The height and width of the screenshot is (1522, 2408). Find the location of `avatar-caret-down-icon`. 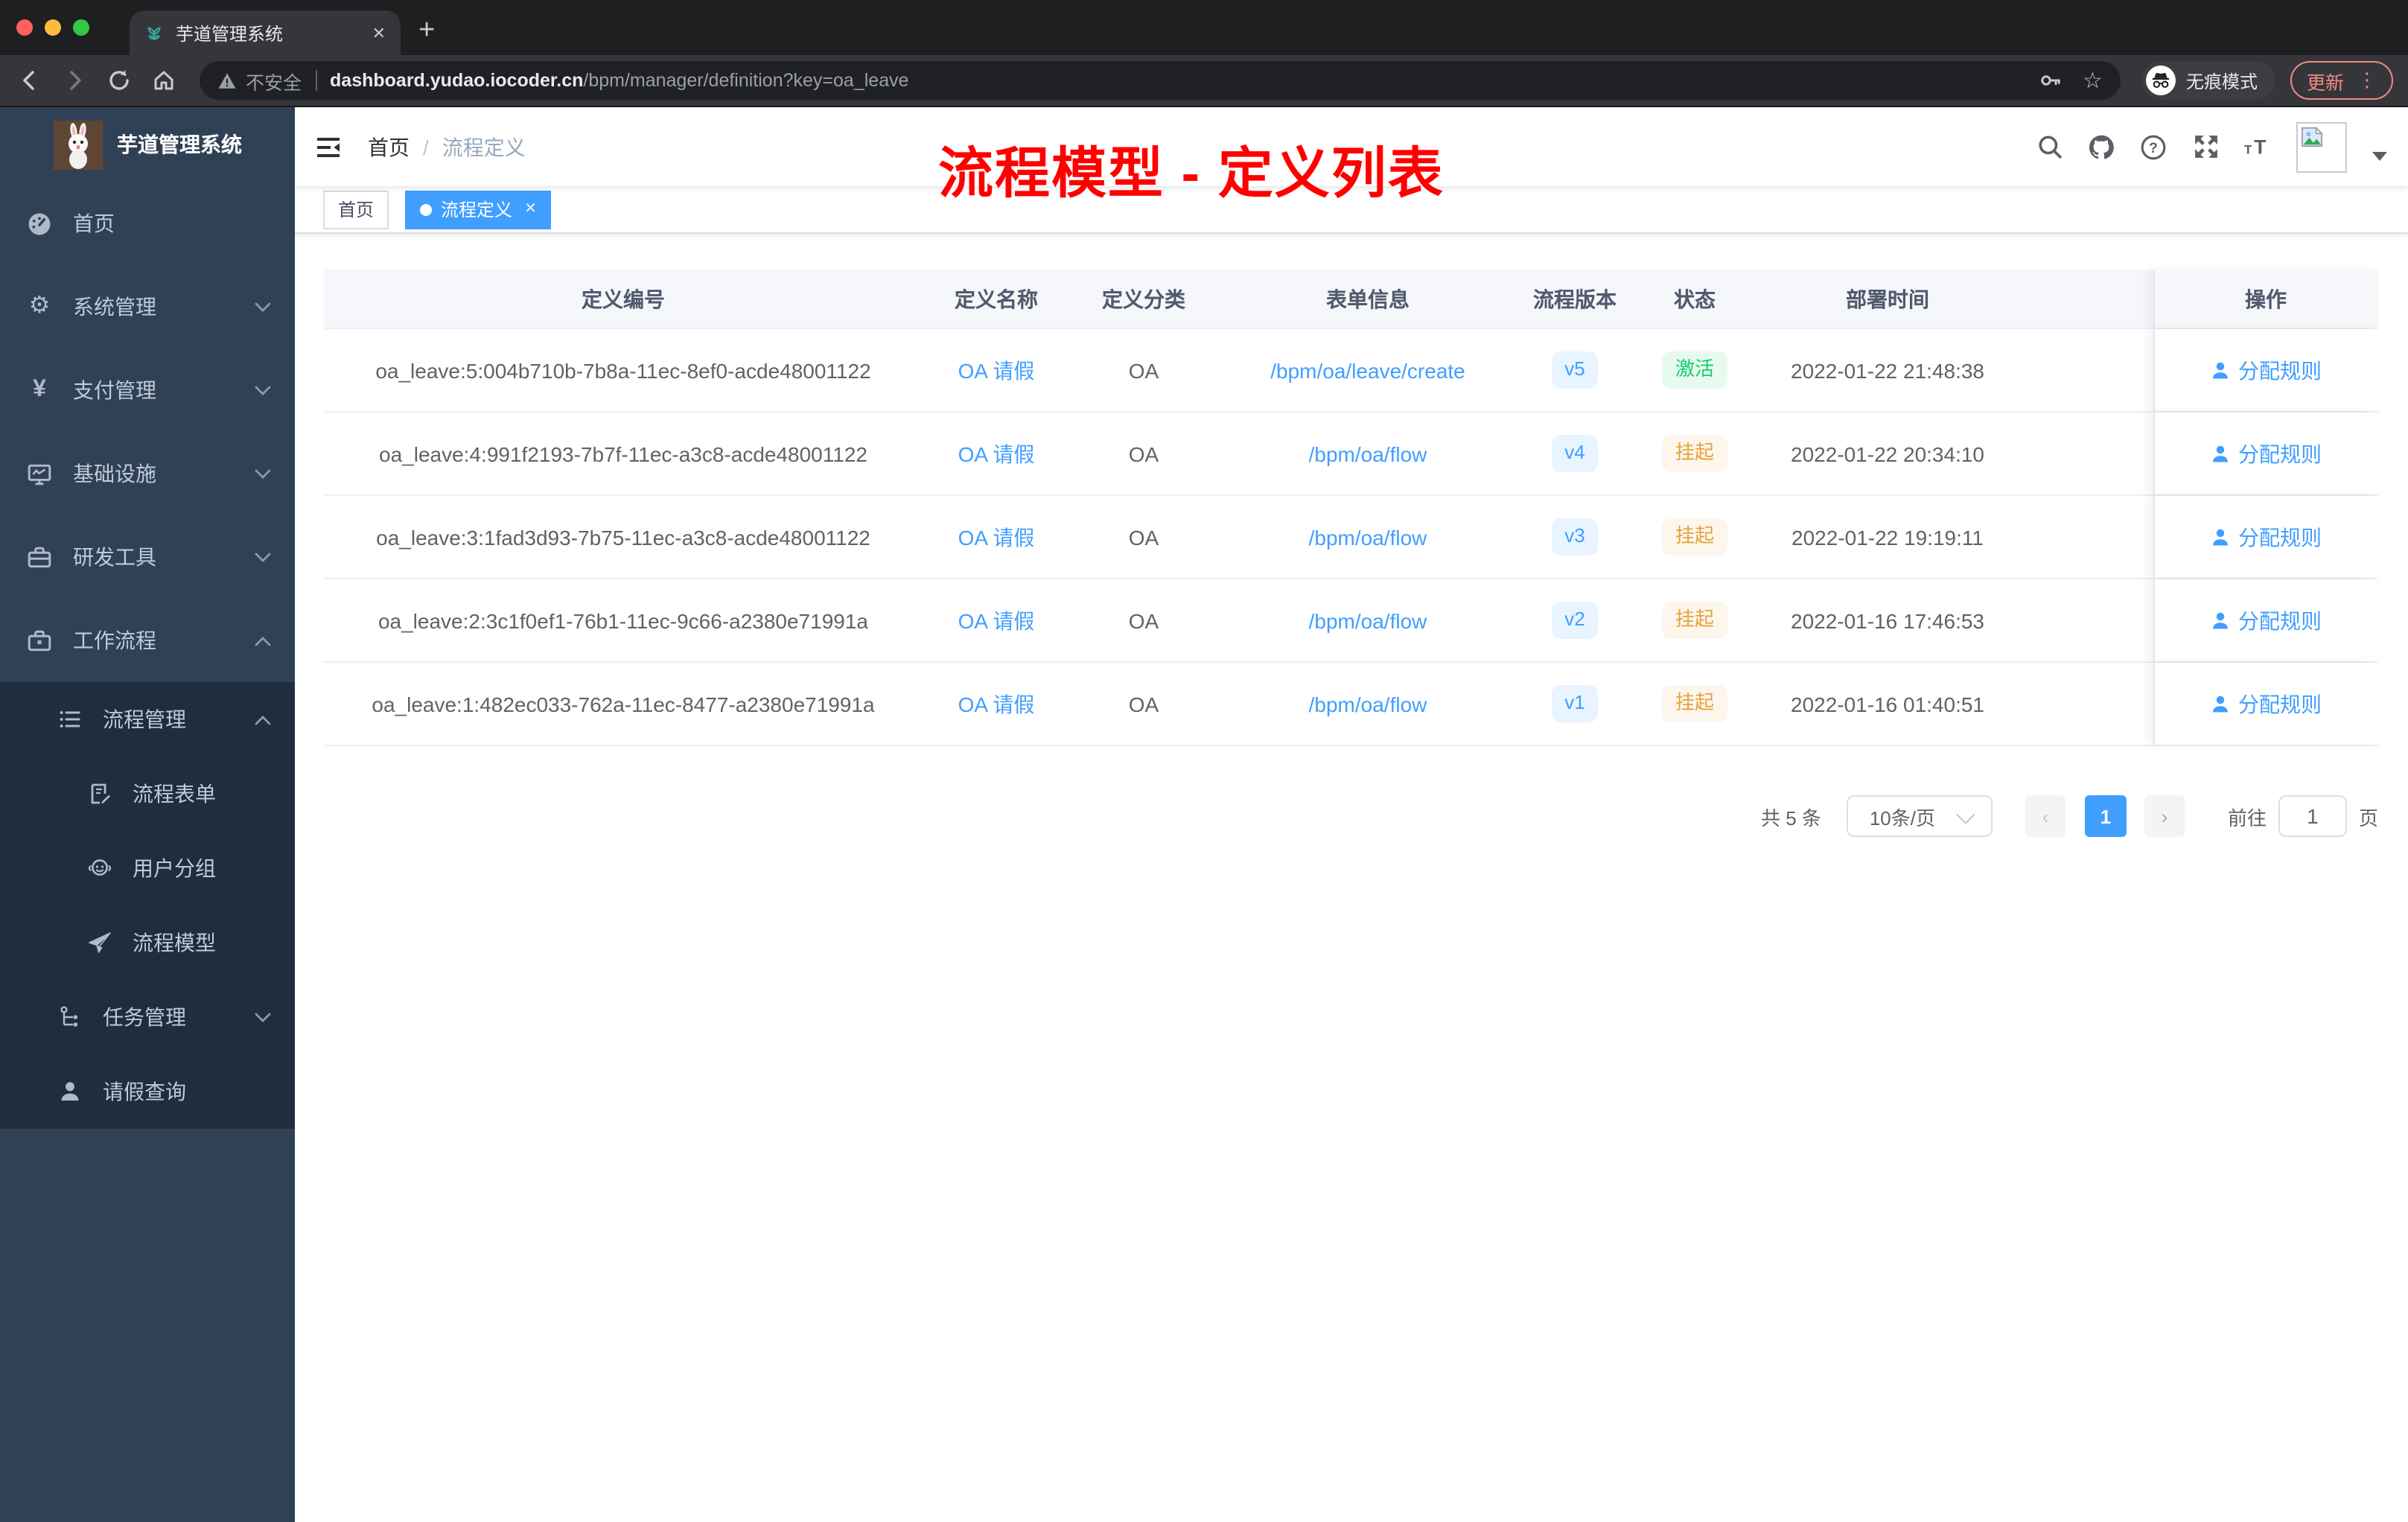

avatar-caret-down-icon is located at coordinates (2379, 155).